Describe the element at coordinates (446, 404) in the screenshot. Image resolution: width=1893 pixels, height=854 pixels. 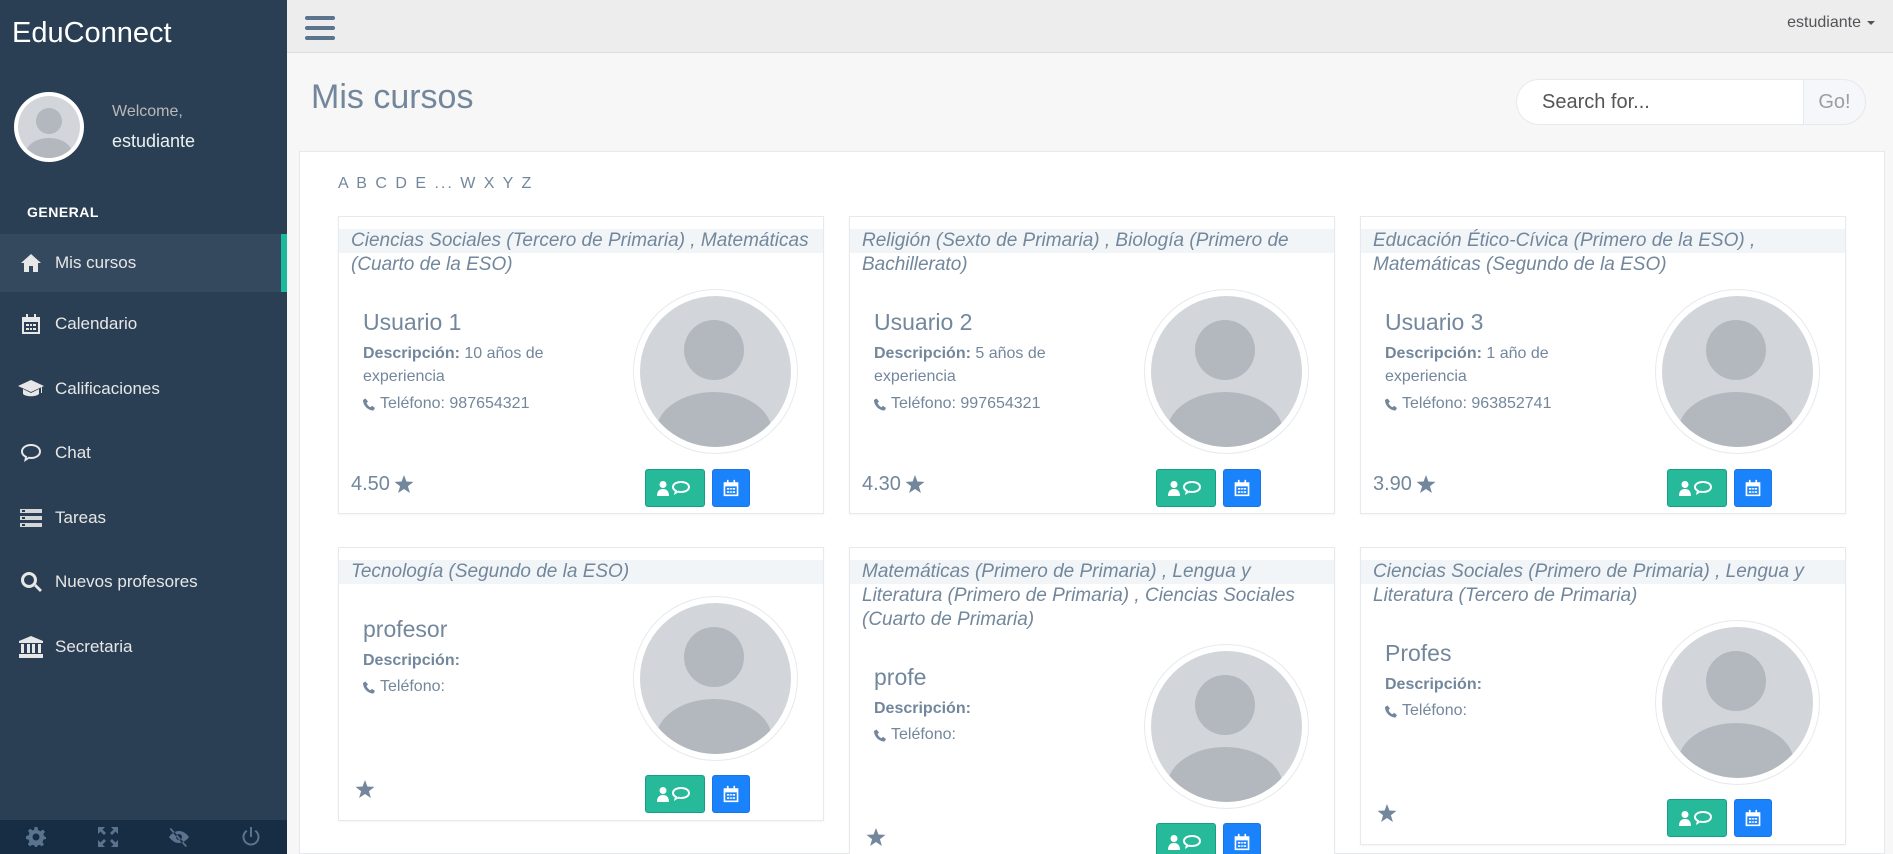
I see `teacher-phone: Teléfono: 987654321` at that location.